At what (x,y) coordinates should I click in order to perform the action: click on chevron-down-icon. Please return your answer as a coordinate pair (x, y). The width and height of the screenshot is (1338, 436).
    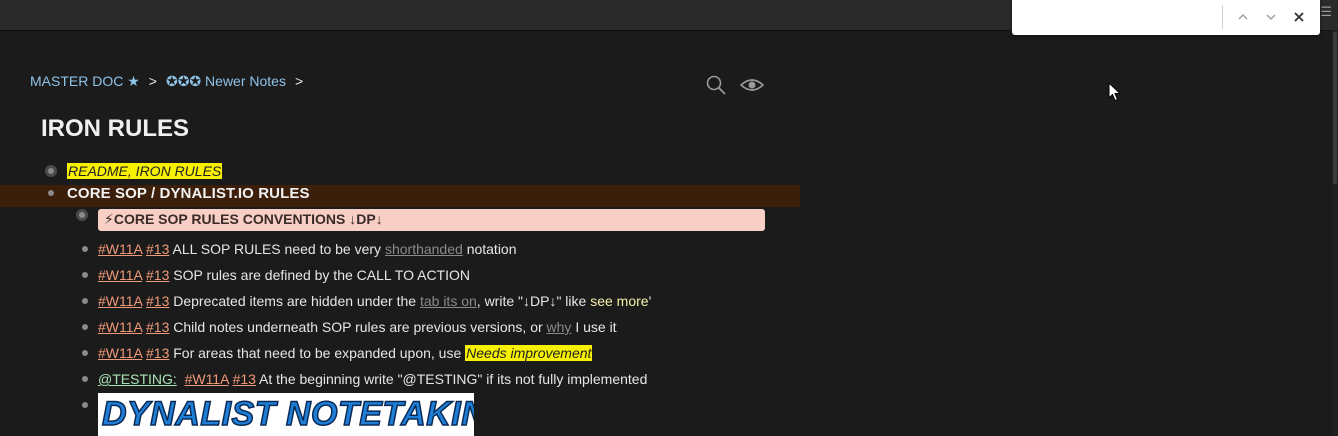
    Looking at the image, I should click on (1271, 17).